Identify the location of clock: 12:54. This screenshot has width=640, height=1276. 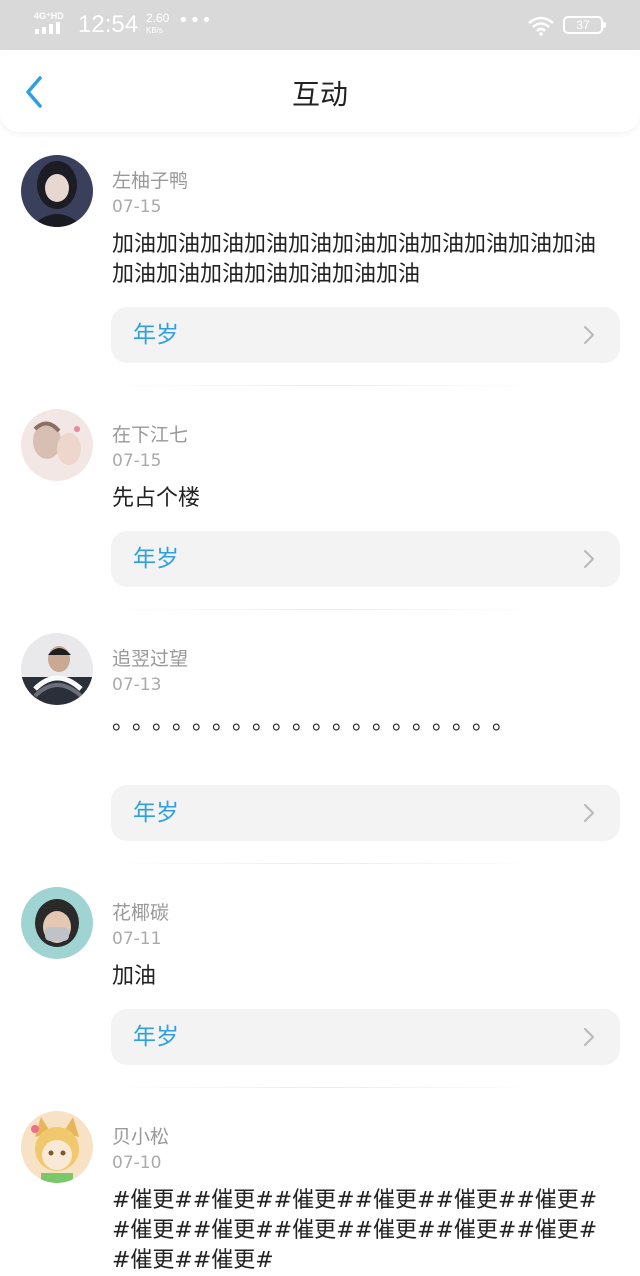
(108, 24).